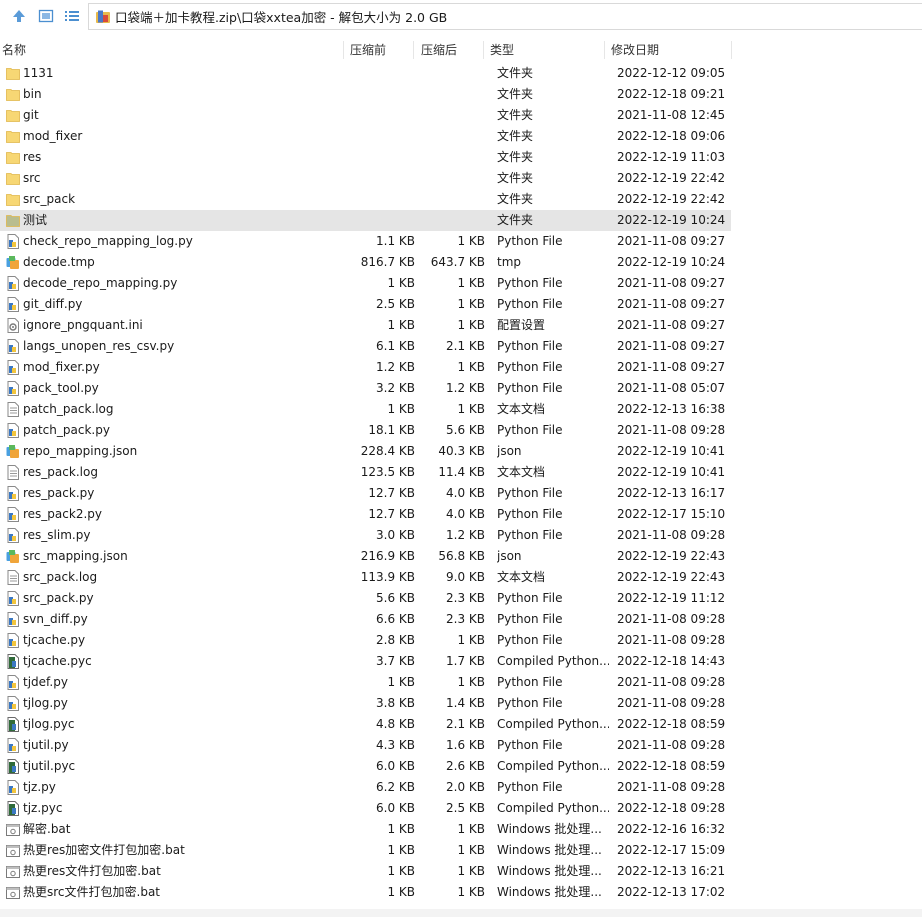  I want to click on file-row: src_pack 文件夹 2022-12-19 22:42, so click(365, 199).